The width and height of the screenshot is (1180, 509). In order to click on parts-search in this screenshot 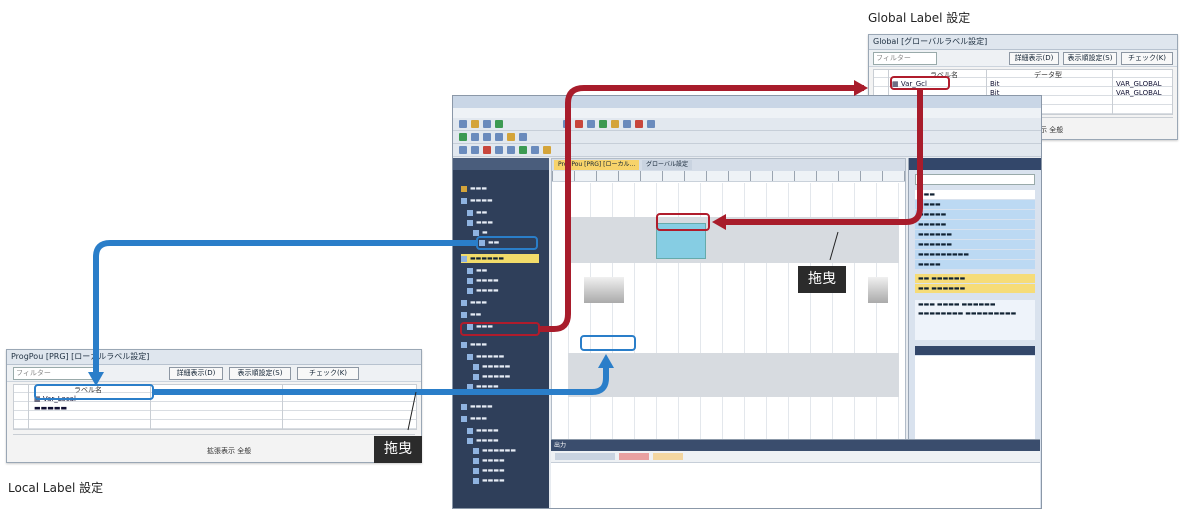, I will do `click(975, 179)`.